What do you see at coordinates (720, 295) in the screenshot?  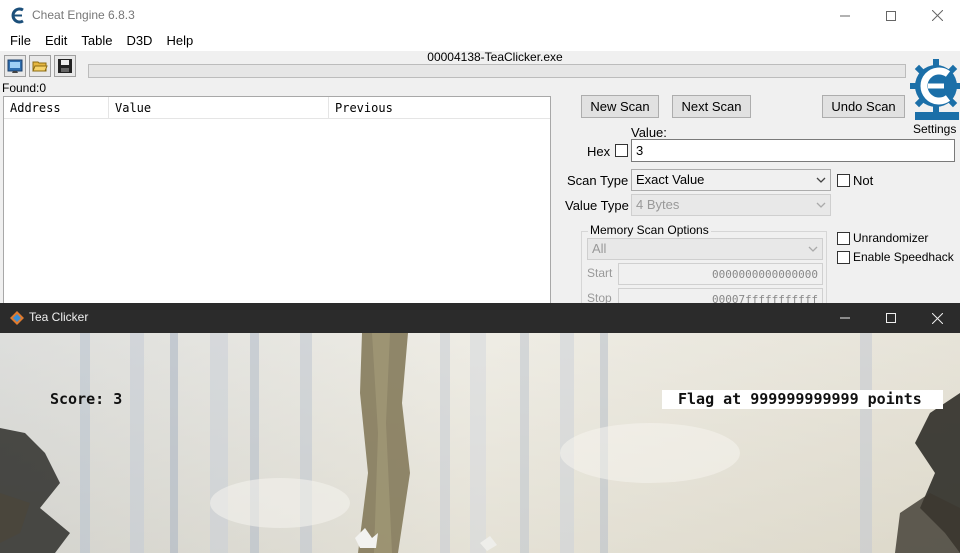 I see `stop-address-input: 00007fffffffffff` at bounding box center [720, 295].